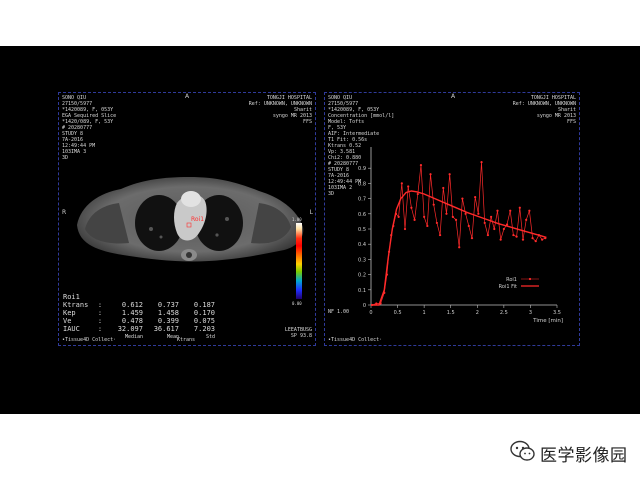 The width and height of the screenshot is (640, 480). I want to click on y-tick-label: 0.7, so click(362, 200).